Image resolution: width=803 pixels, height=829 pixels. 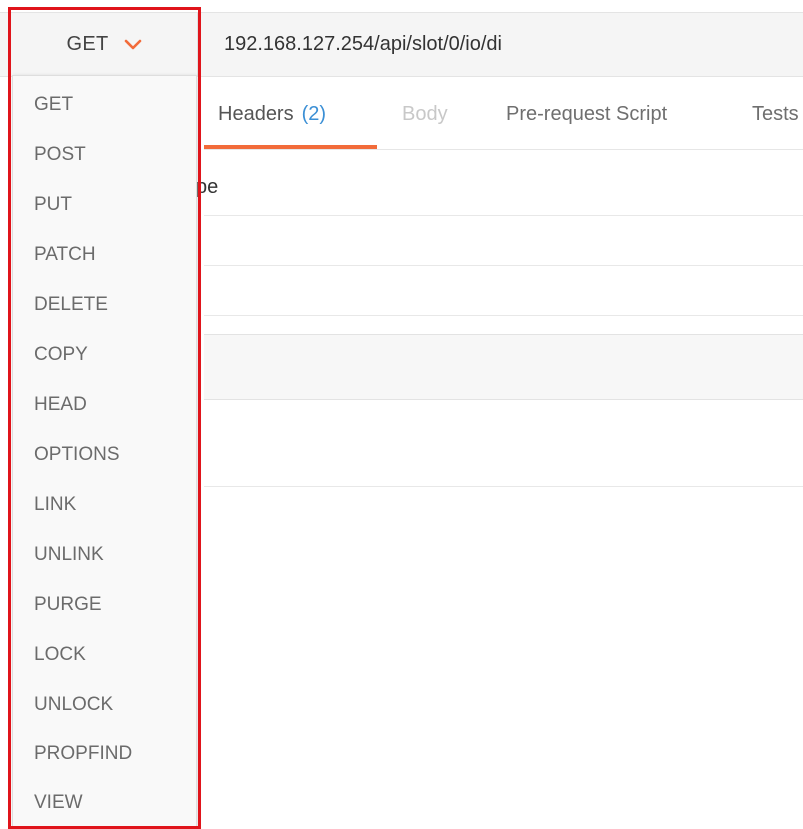 What do you see at coordinates (290, 147) in the screenshot?
I see `active-tab-indicator` at bounding box center [290, 147].